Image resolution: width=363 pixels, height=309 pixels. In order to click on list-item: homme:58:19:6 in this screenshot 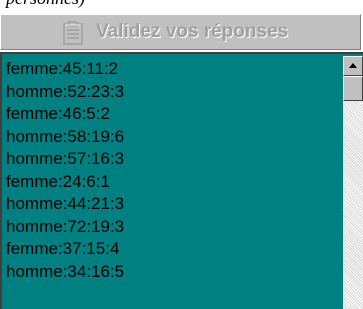, I will do `click(174, 137)`.